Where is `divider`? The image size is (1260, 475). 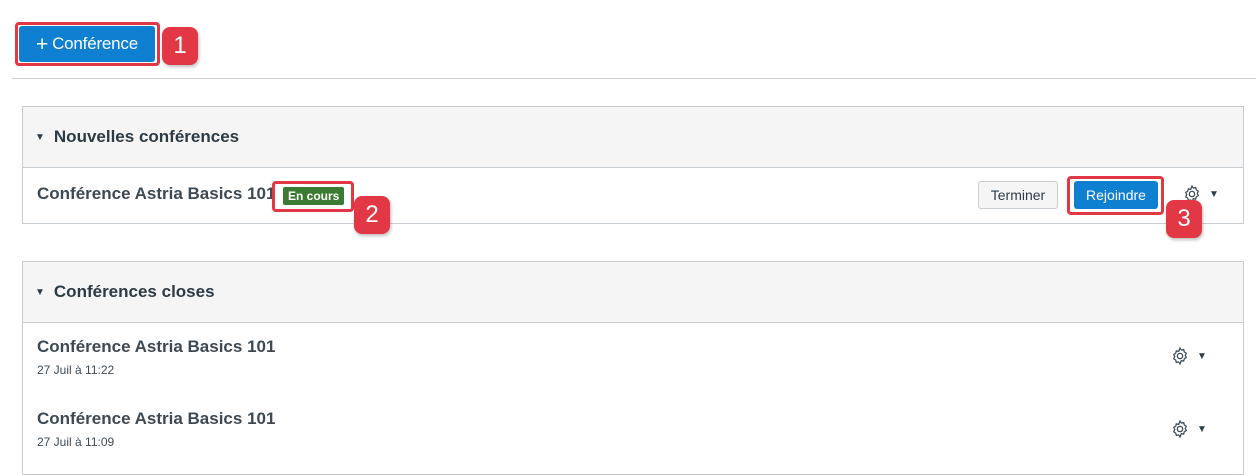 divider is located at coordinates (634, 78).